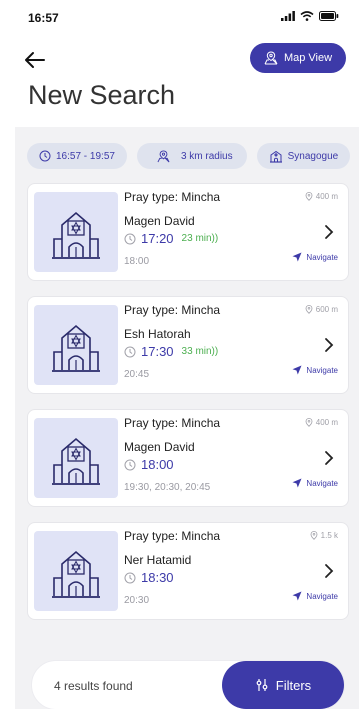 This screenshot has height=709, width=359. What do you see at coordinates (157, 238) in the screenshot?
I see `prayer-time: 17:20` at bounding box center [157, 238].